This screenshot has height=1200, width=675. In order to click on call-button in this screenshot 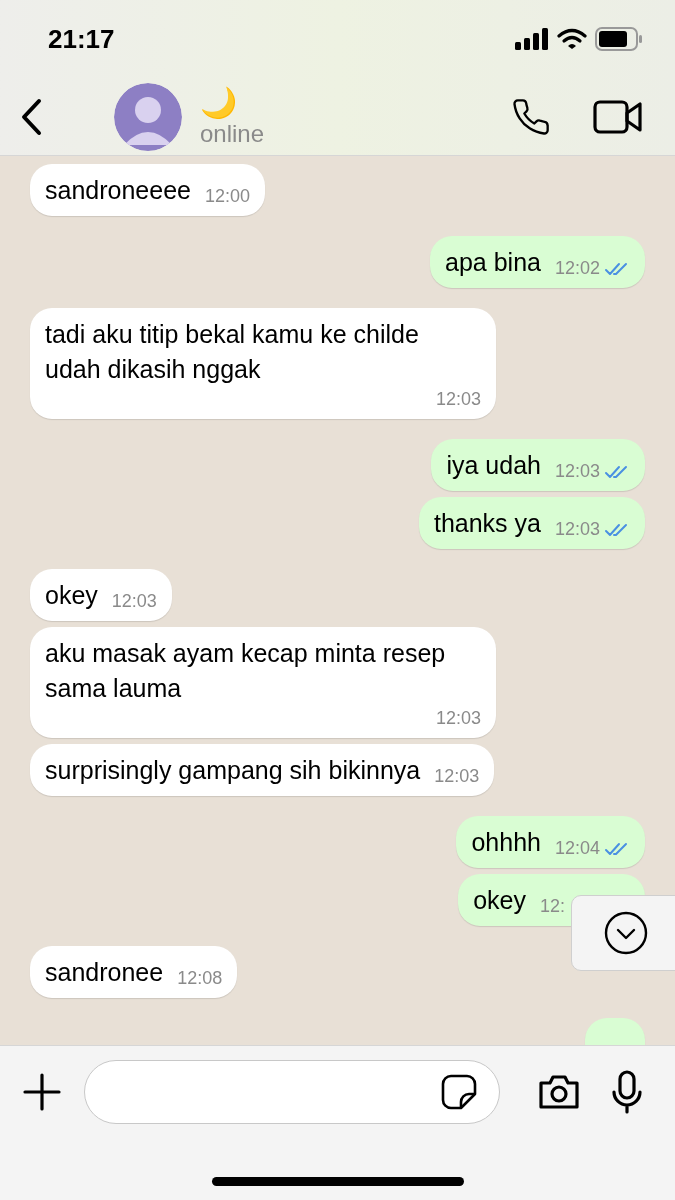, I will do `click(531, 116)`.